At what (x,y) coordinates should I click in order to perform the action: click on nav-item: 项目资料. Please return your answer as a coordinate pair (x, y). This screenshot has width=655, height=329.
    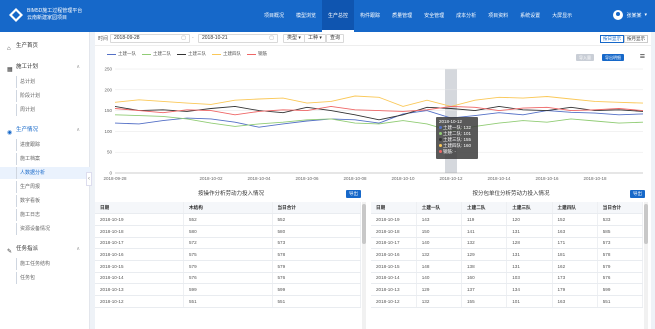
    Looking at the image, I should click on (498, 16).